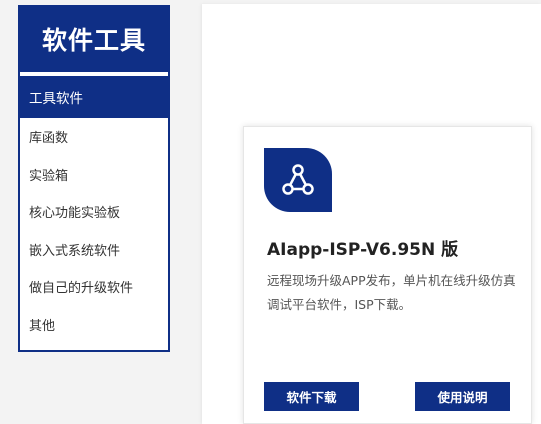 The height and width of the screenshot is (424, 541). Describe the element at coordinates (311, 396) in the screenshot. I see `software-download-button: 软件下载` at that location.